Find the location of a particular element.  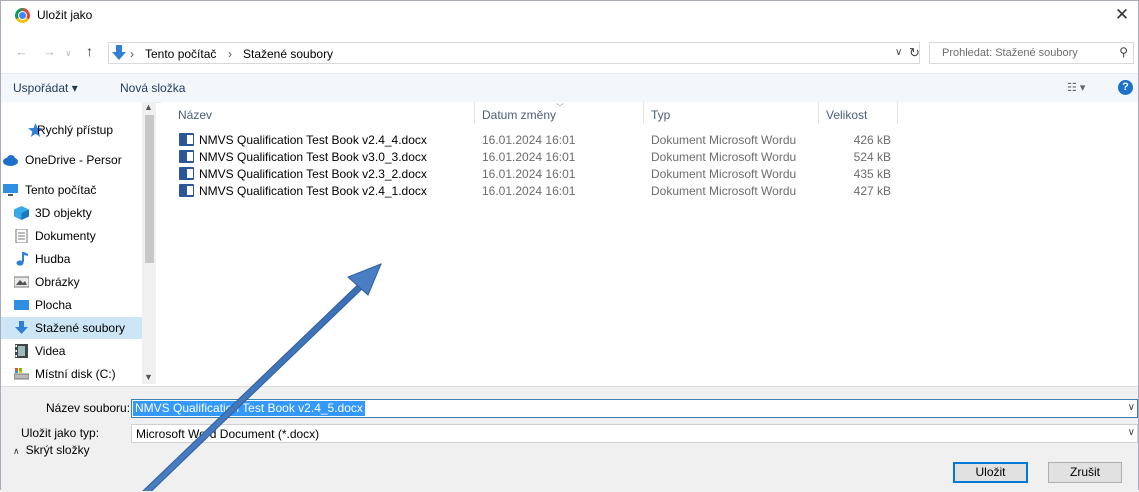

cloud-icon is located at coordinates (10, 160).